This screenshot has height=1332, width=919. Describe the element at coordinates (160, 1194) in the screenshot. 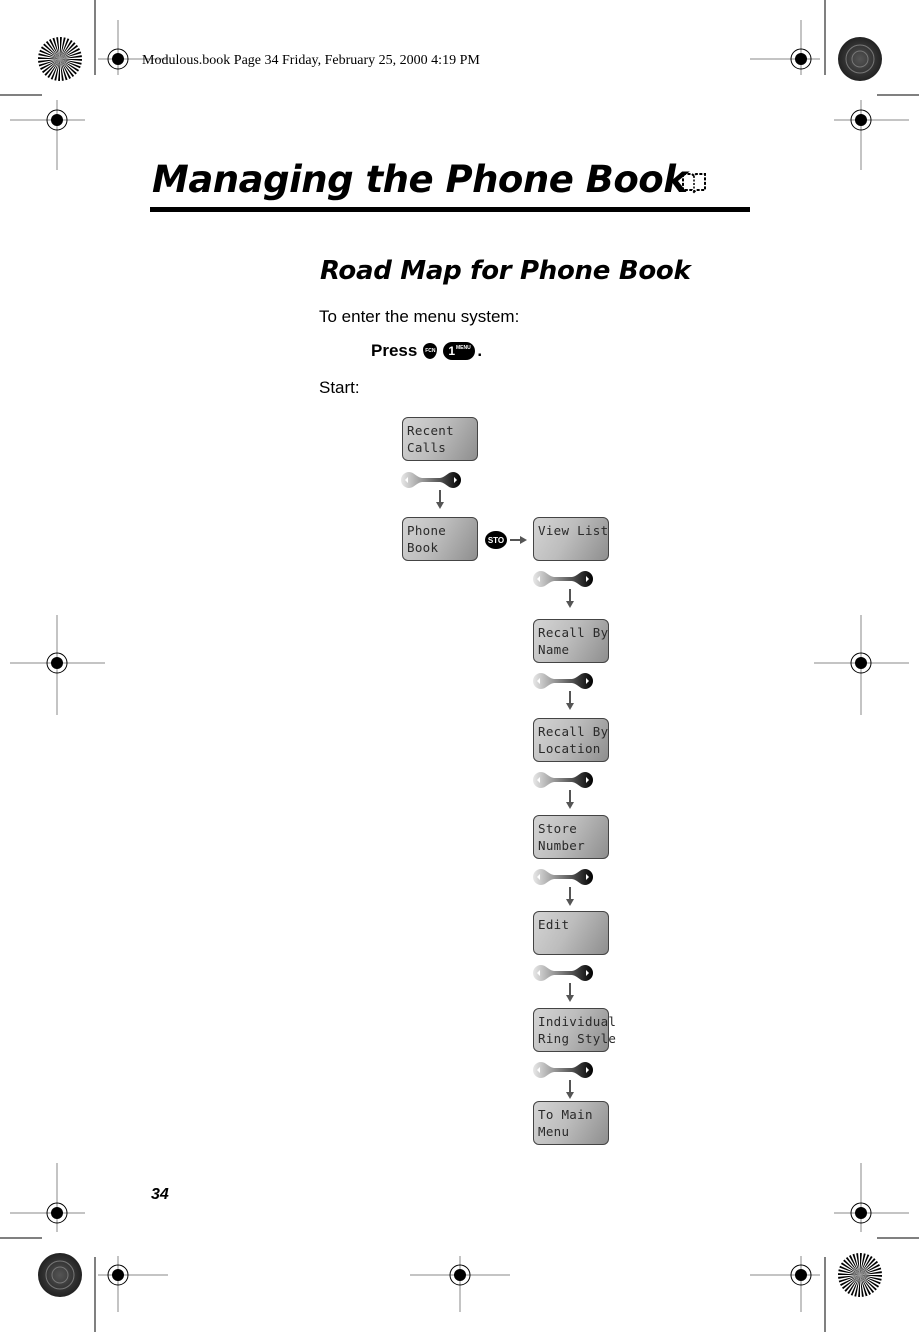

I see `page-number: 34` at that location.